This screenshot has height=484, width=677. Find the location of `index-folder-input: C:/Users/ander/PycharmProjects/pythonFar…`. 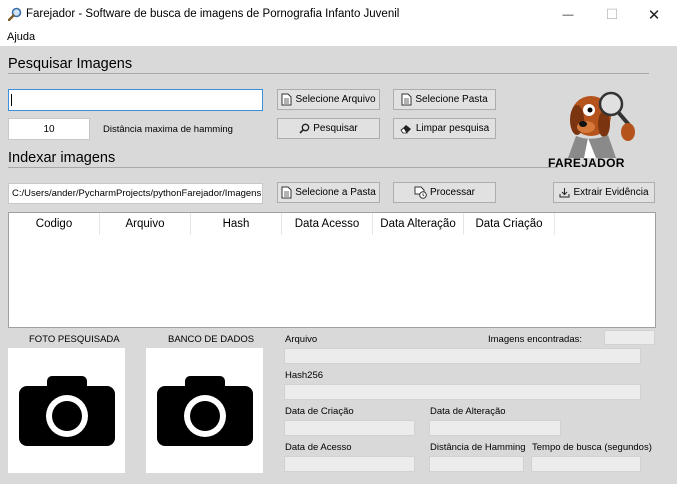

index-folder-input: C:/Users/ander/PycharmProjects/pythonFar… is located at coordinates (135, 193).